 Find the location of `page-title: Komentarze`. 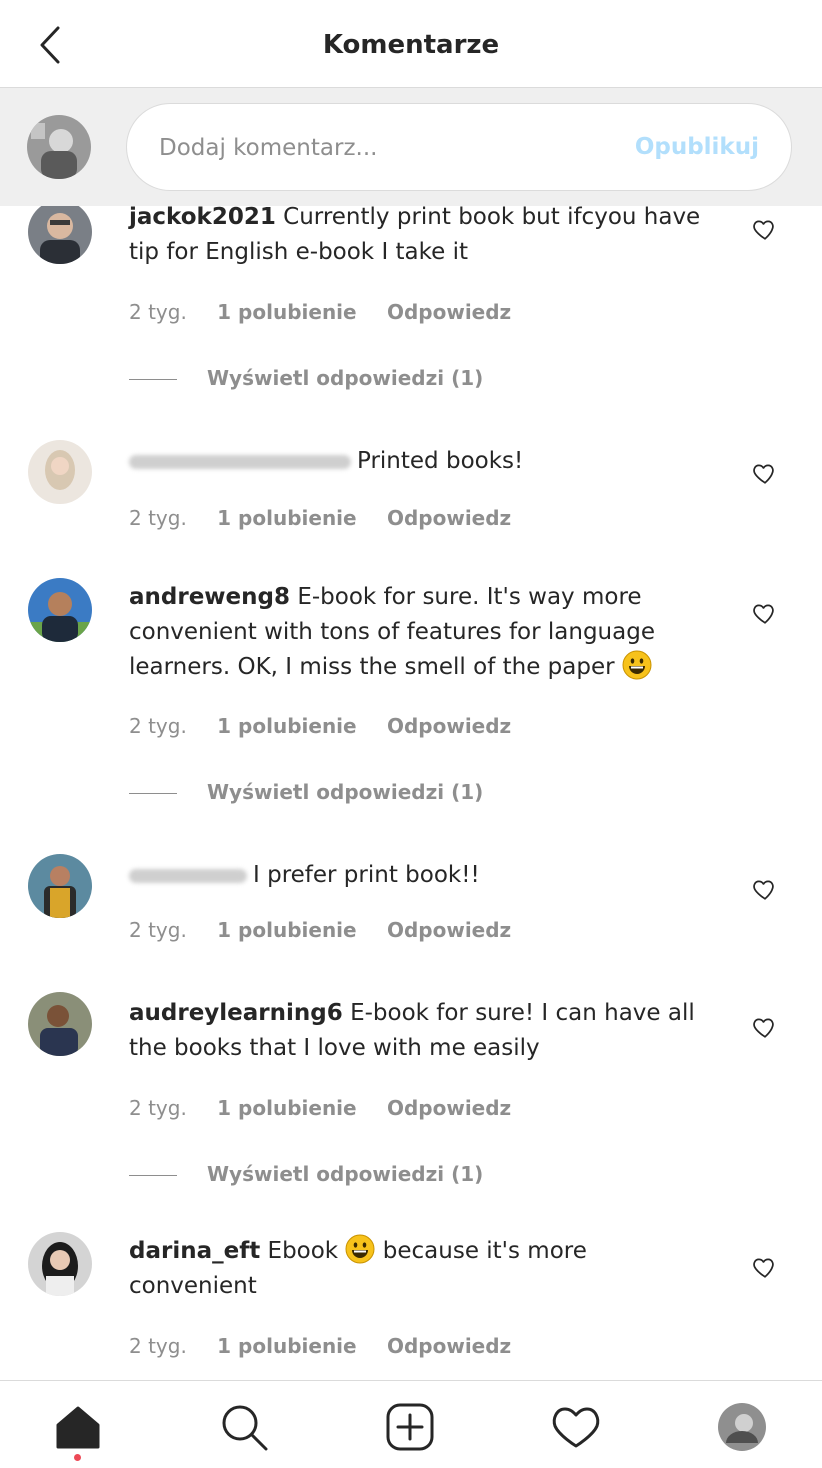

page-title: Komentarze is located at coordinates (411, 45).